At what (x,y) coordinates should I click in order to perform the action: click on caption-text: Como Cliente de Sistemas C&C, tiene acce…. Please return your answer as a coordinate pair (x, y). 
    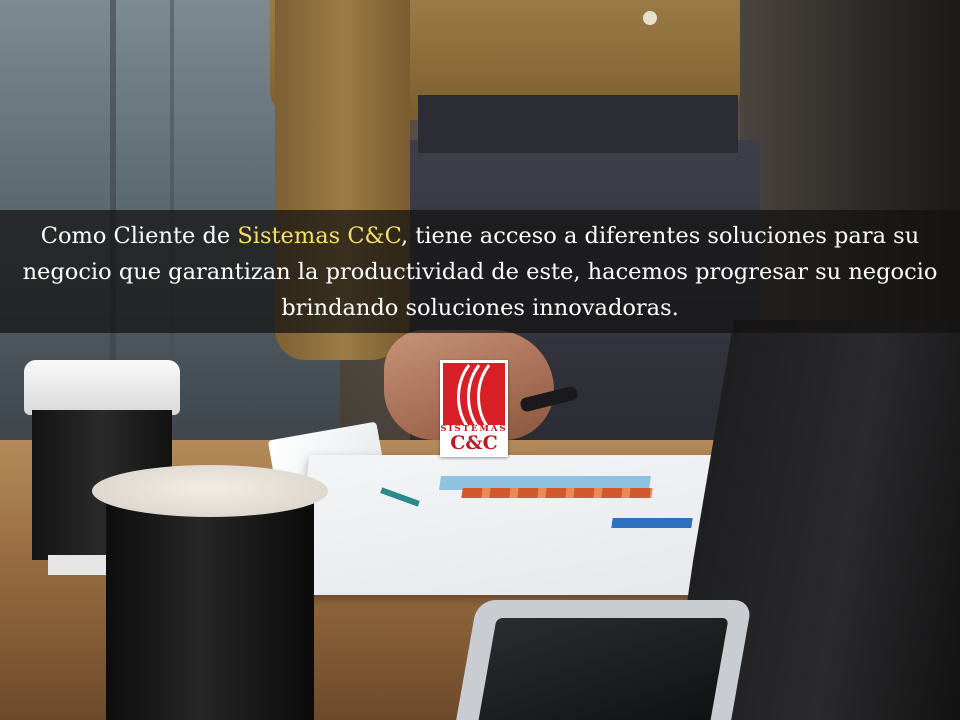
    Looking at the image, I should click on (480, 272).